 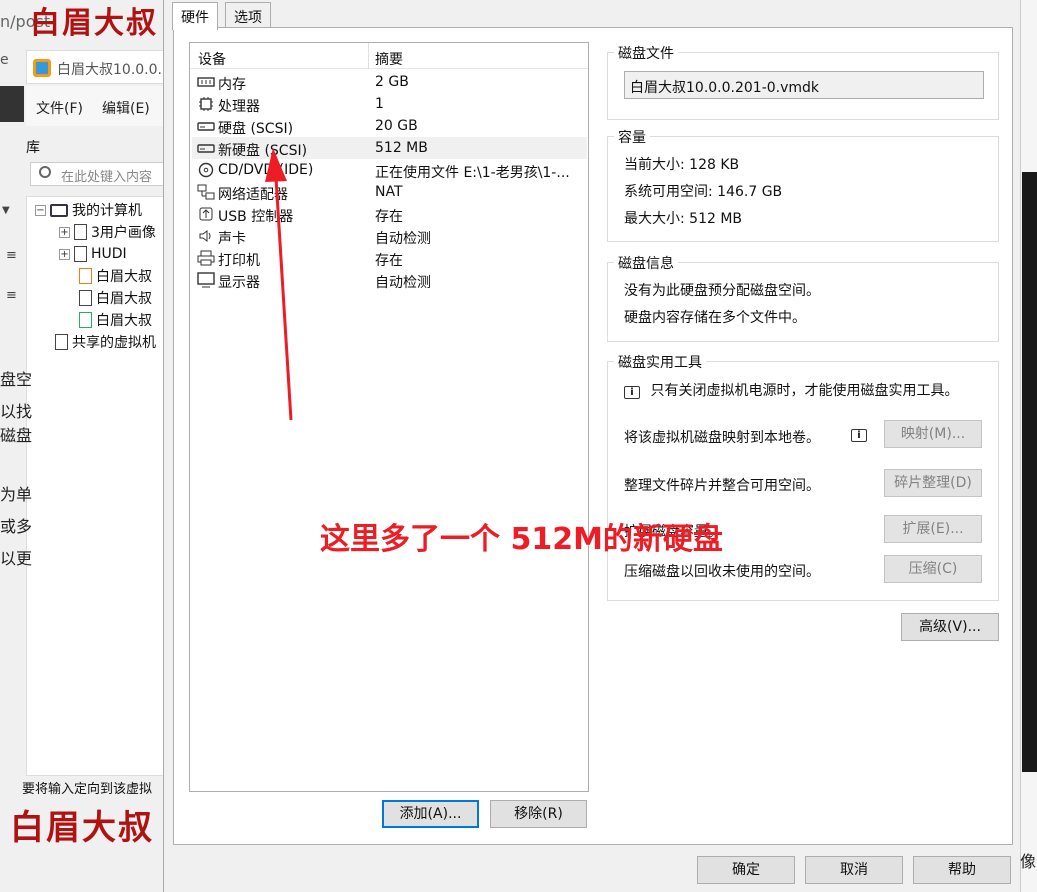 I want to click on list-icon: ≡, so click(x=11, y=255).